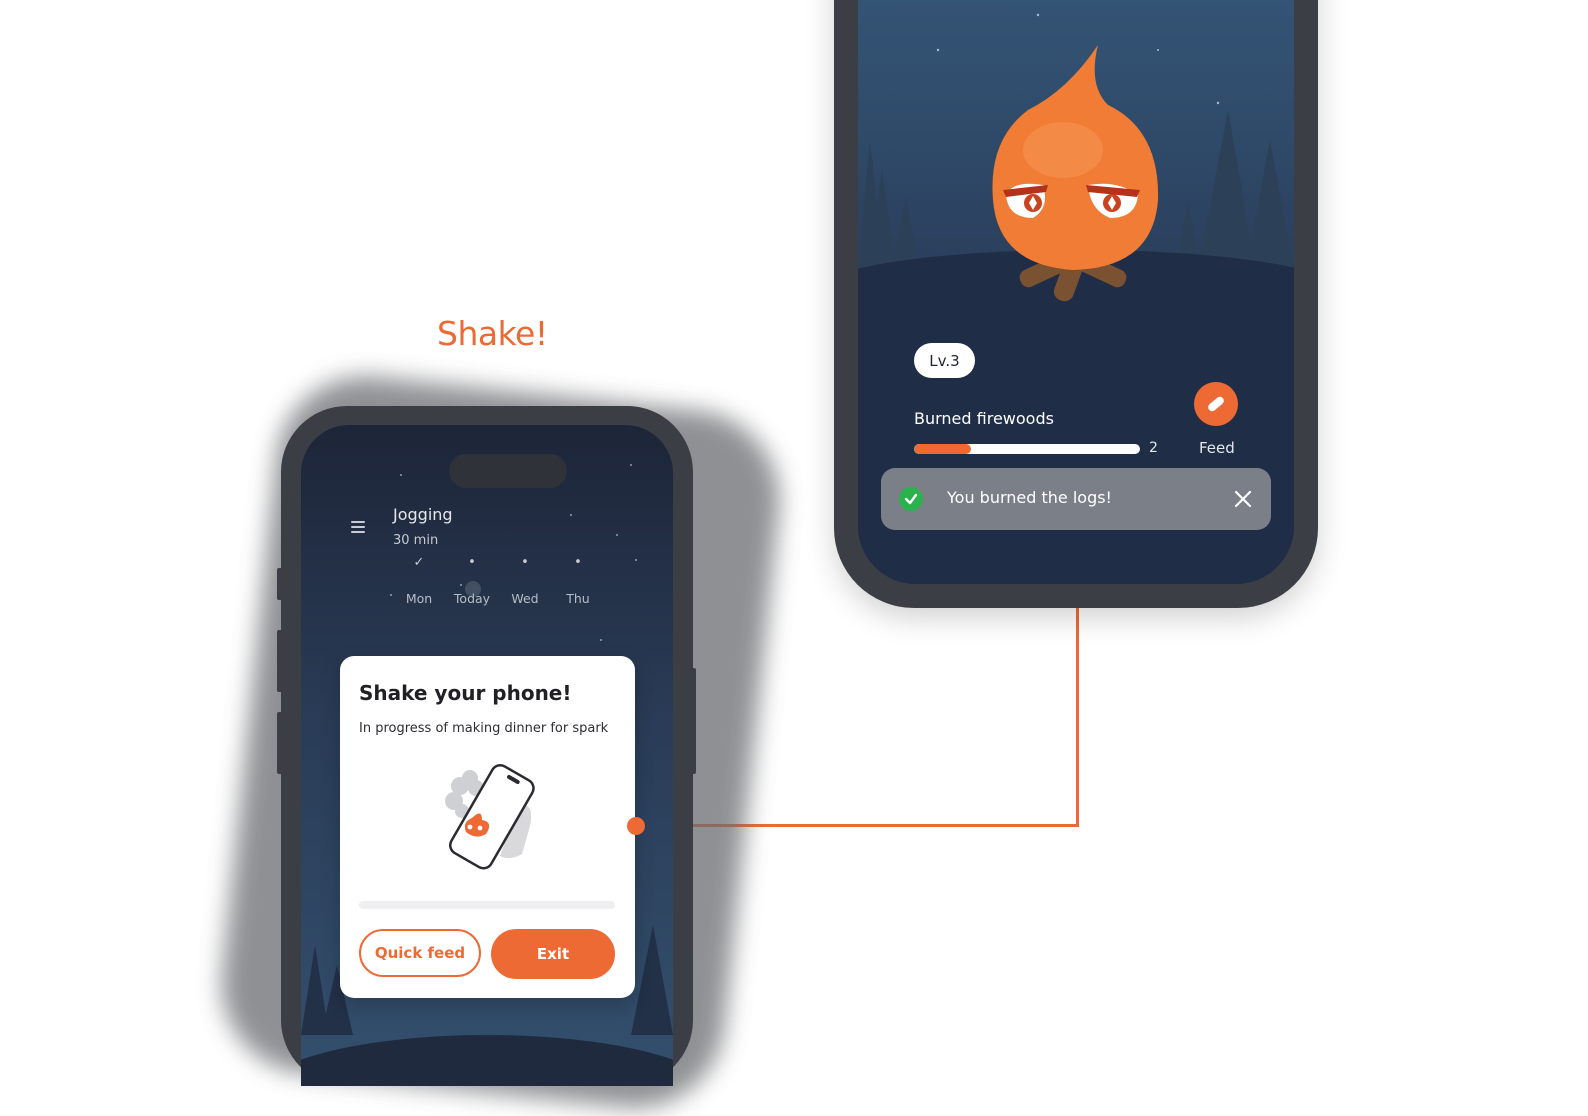 The image size is (1588, 1116). What do you see at coordinates (465, 693) in the screenshot?
I see `modal-title: Shake your phone!` at bounding box center [465, 693].